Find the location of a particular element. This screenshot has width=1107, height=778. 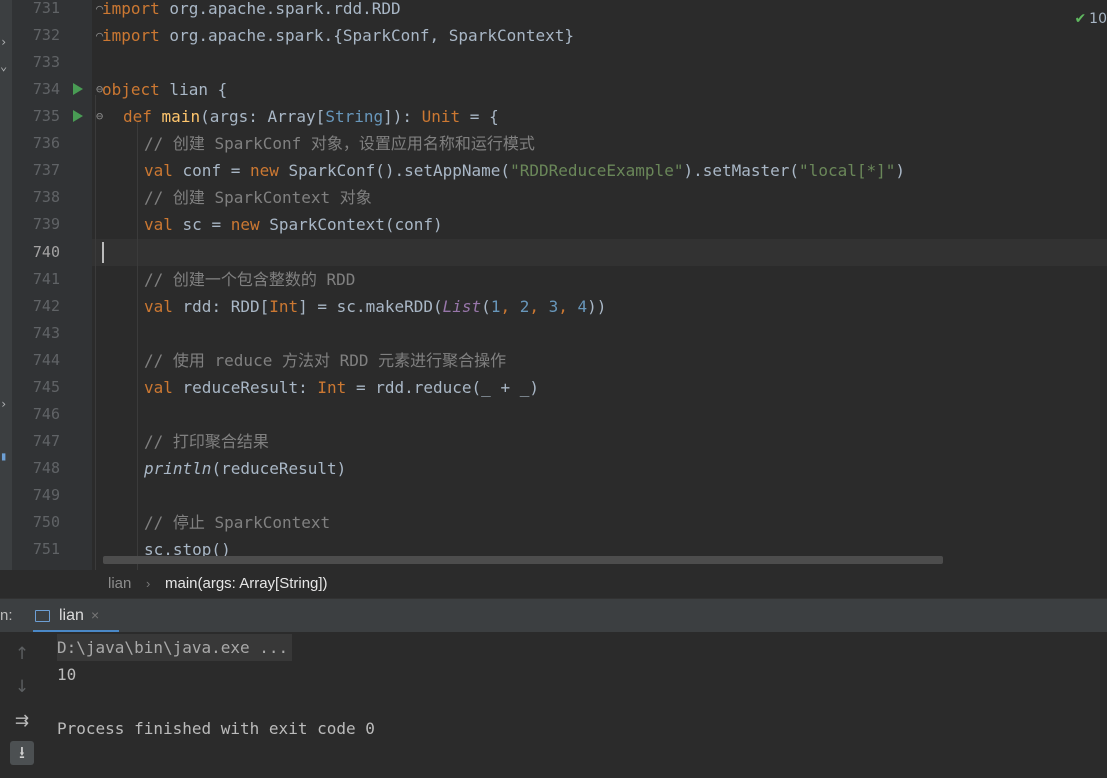

line-number: 746 is located at coordinates (46, 414).